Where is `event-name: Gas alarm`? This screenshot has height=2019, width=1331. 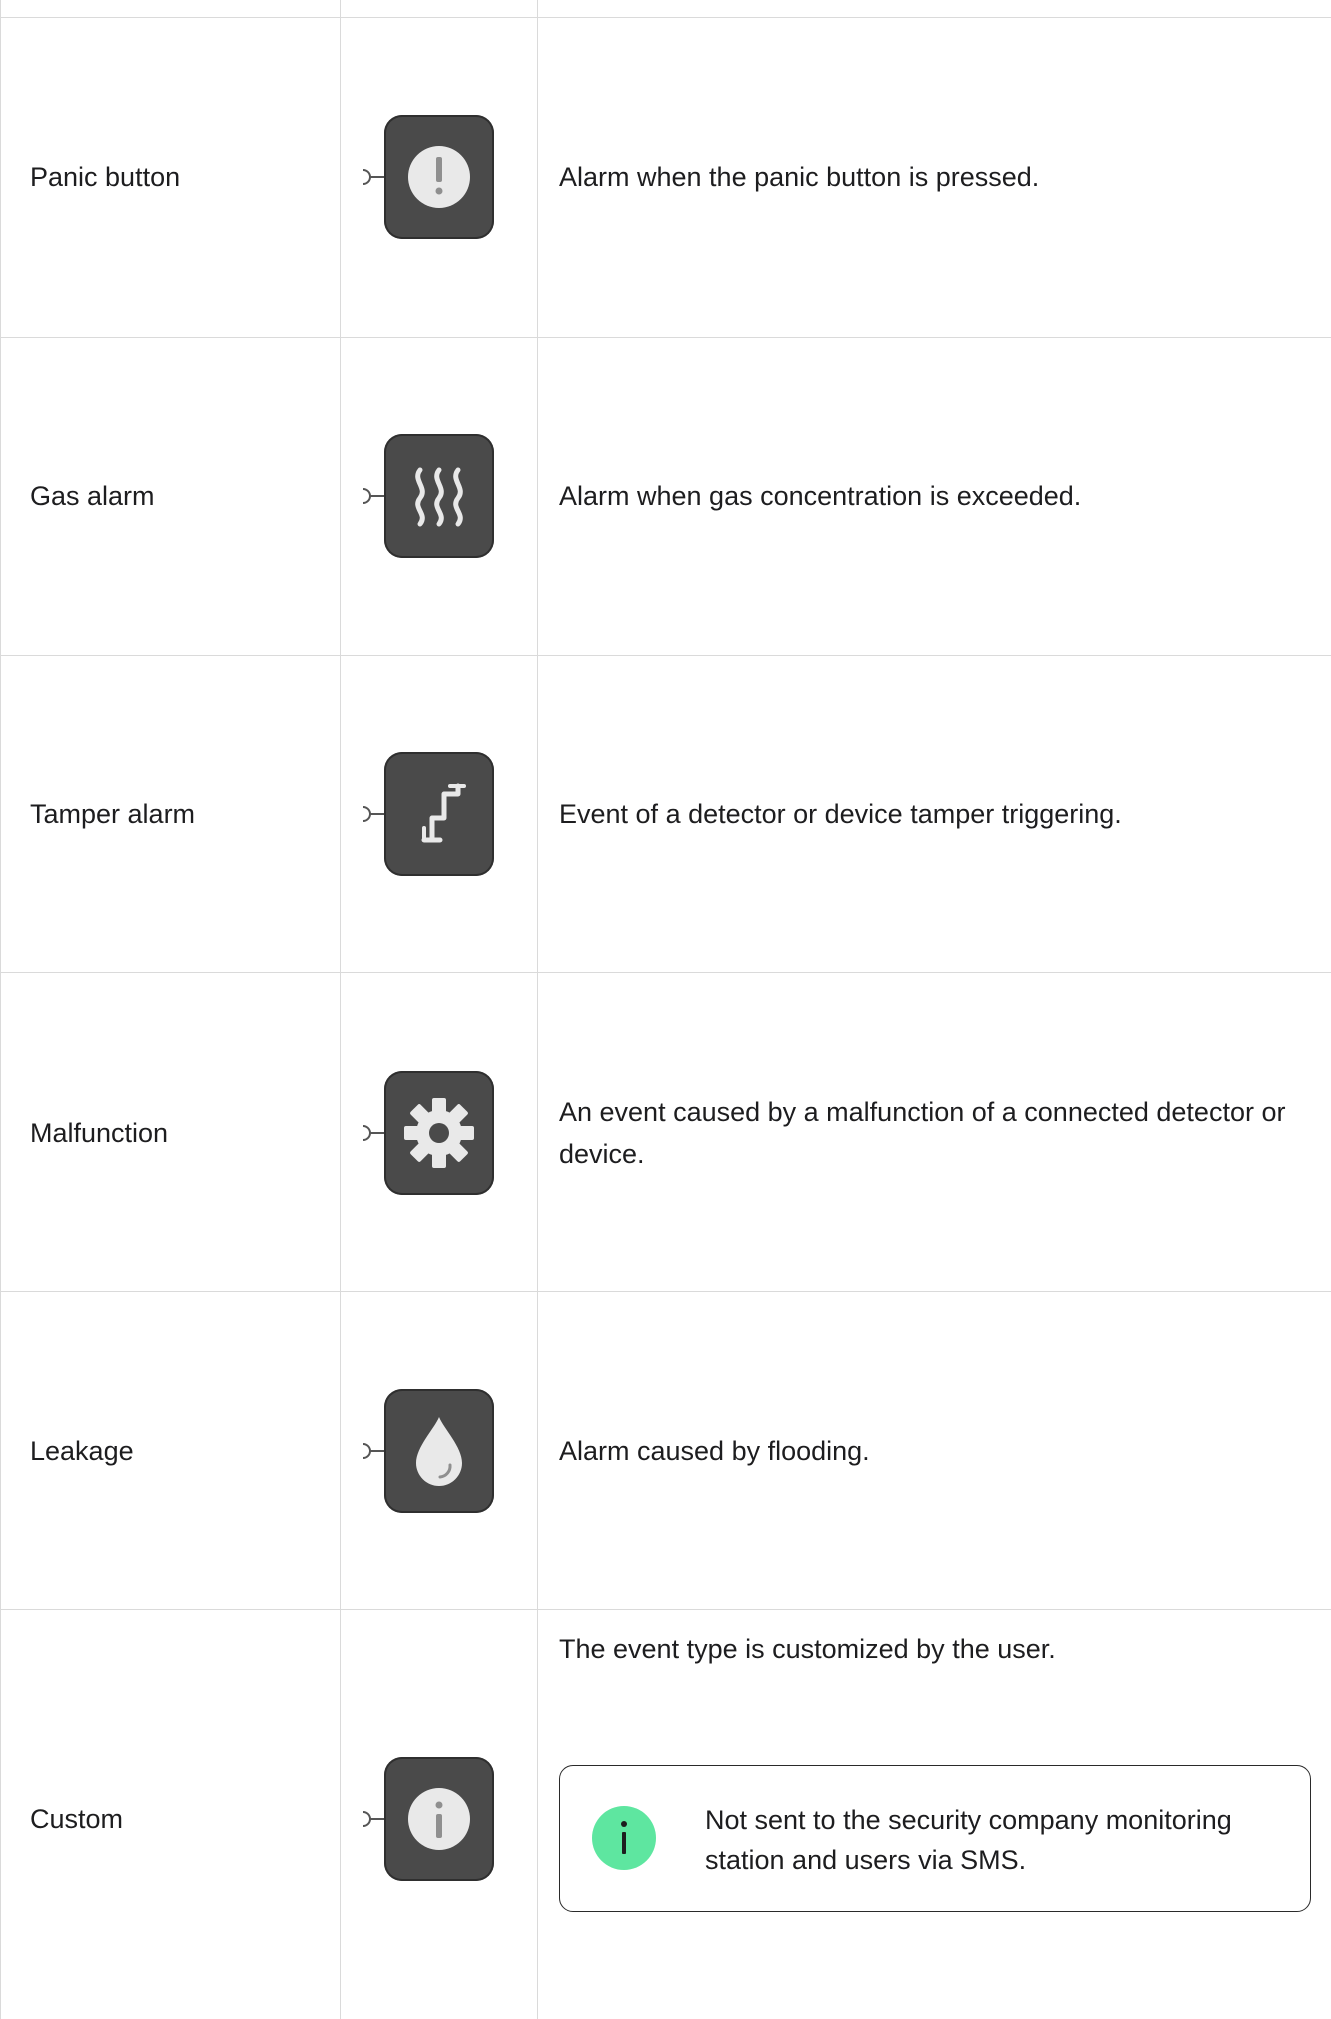 event-name: Gas alarm is located at coordinates (92, 496).